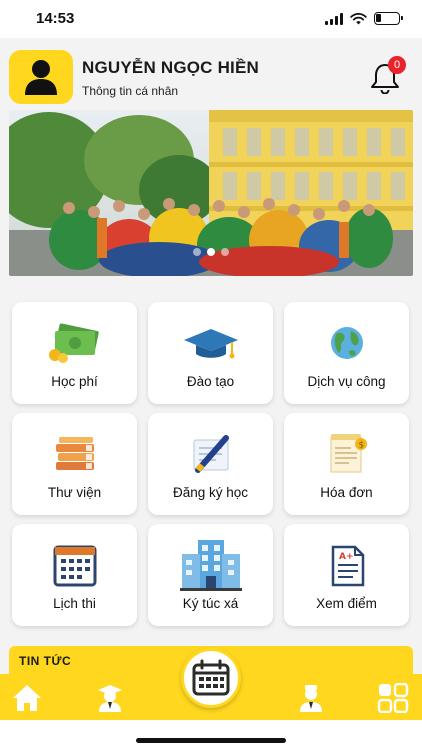  Describe the element at coordinates (170, 68) in the screenshot. I see `user-name: NGUYỄN NGỌC HIỀN` at that location.